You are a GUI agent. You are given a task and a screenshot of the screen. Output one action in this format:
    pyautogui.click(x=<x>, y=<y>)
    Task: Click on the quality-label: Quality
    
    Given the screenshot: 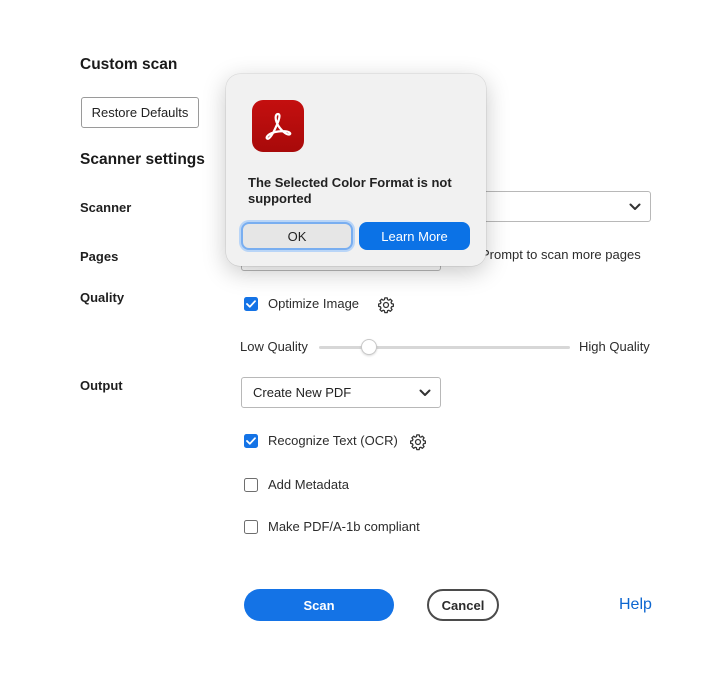 What is the action you would take?
    pyautogui.click(x=102, y=297)
    